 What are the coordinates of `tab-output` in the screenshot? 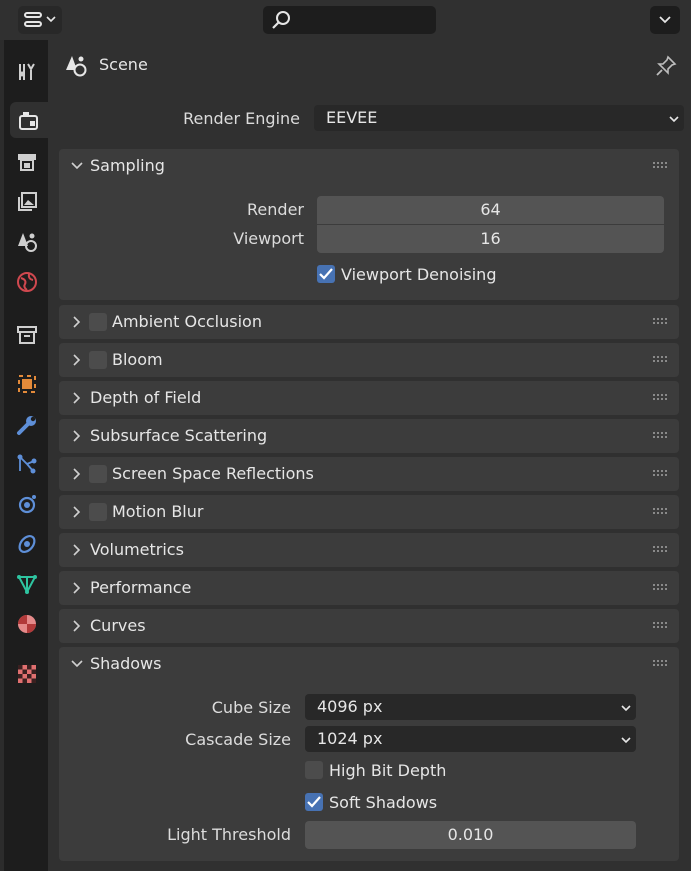 It's located at (26, 161).